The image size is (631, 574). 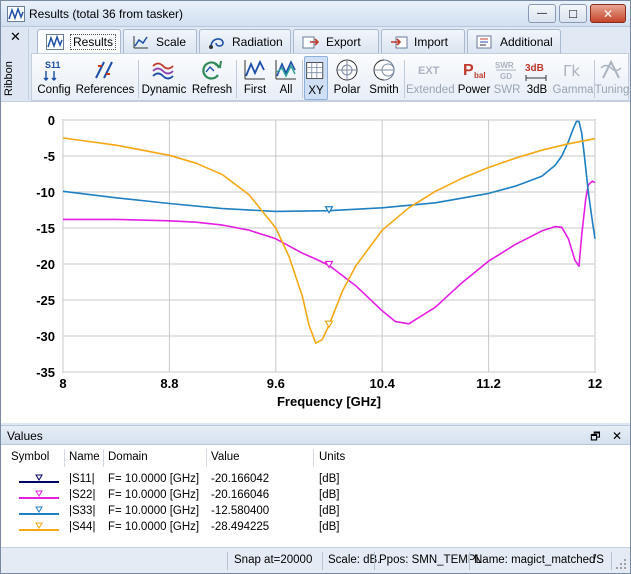 What do you see at coordinates (171, 41) in the screenshot?
I see `tab-scale-label: Scale` at bounding box center [171, 41].